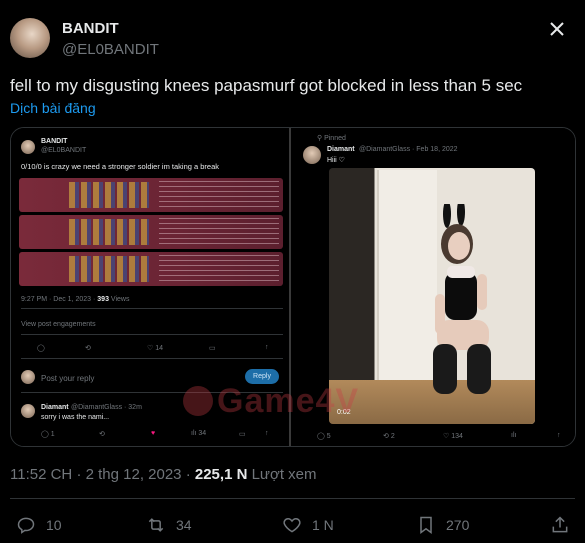 This screenshot has width=585, height=543. Describe the element at coordinates (184, 525) in the screenshot. I see `repost-count: 34` at that location.